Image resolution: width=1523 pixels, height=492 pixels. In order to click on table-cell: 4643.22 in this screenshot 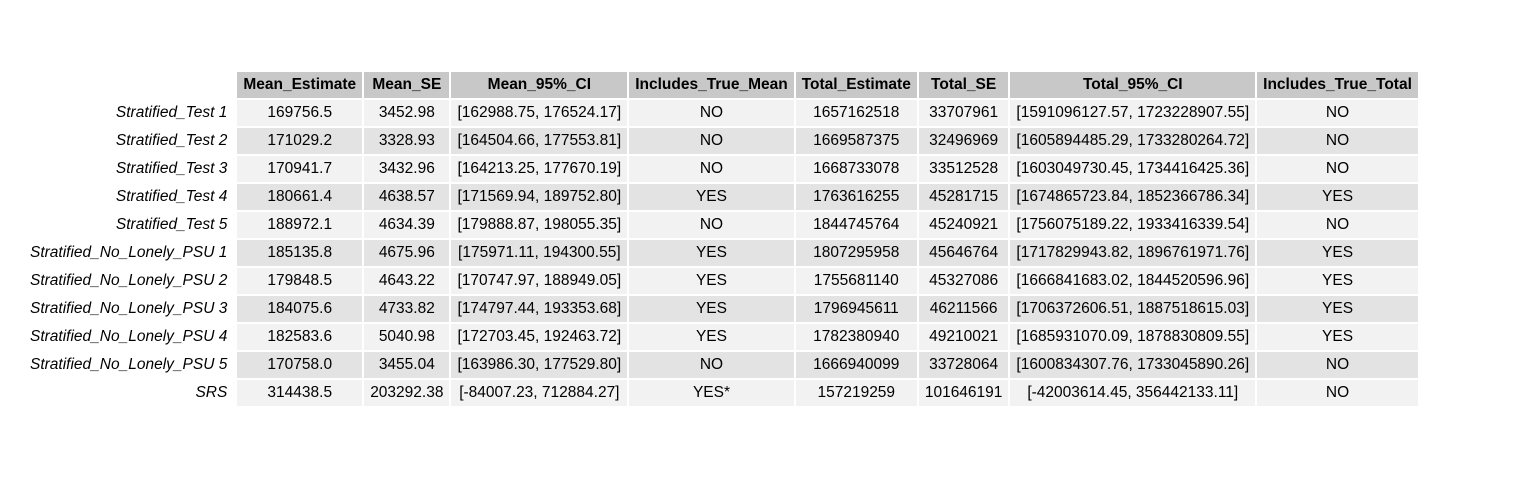, I will do `click(407, 281)`.